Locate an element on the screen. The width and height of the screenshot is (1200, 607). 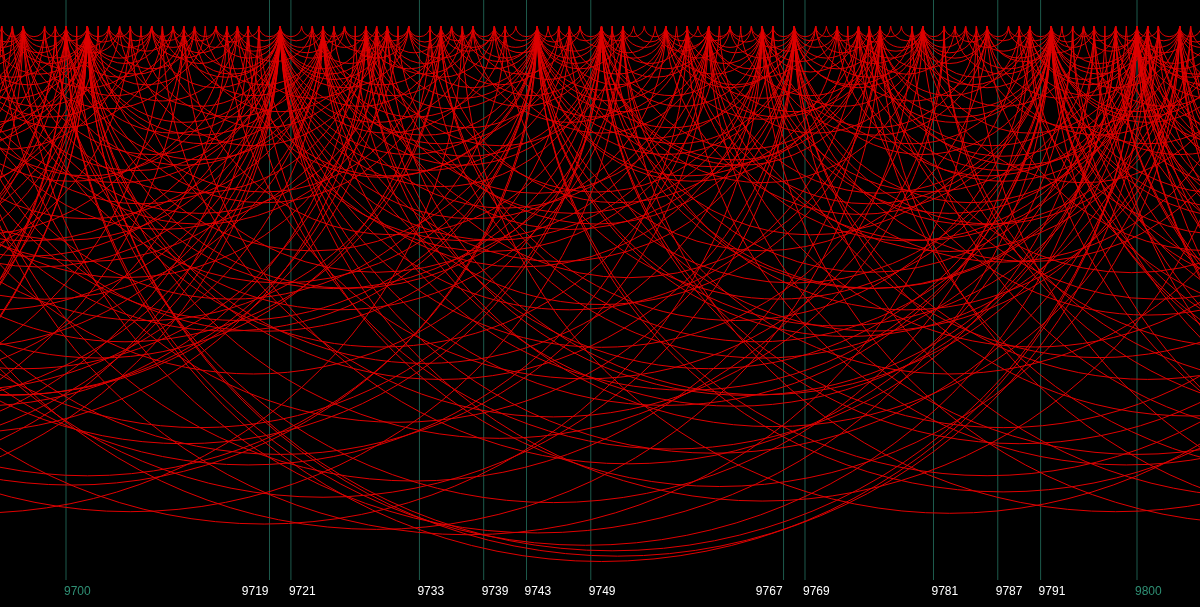
axis-label: 9721 is located at coordinates (302, 591).